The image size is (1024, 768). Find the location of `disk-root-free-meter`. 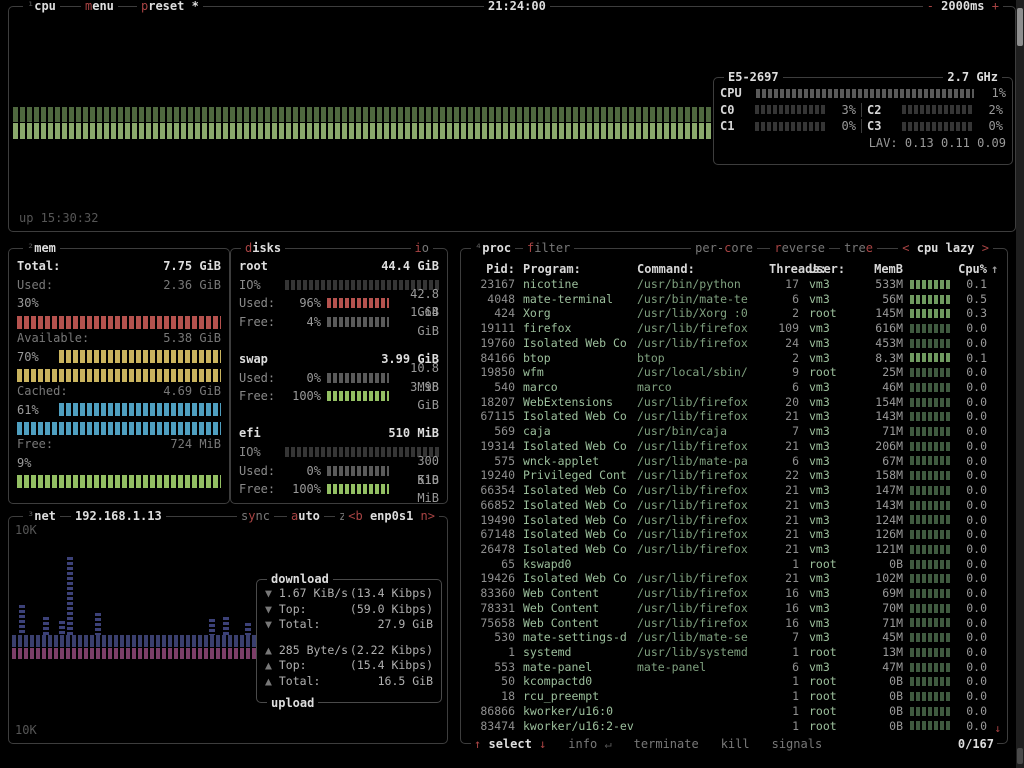

disk-root-free-meter is located at coordinates (358, 322).